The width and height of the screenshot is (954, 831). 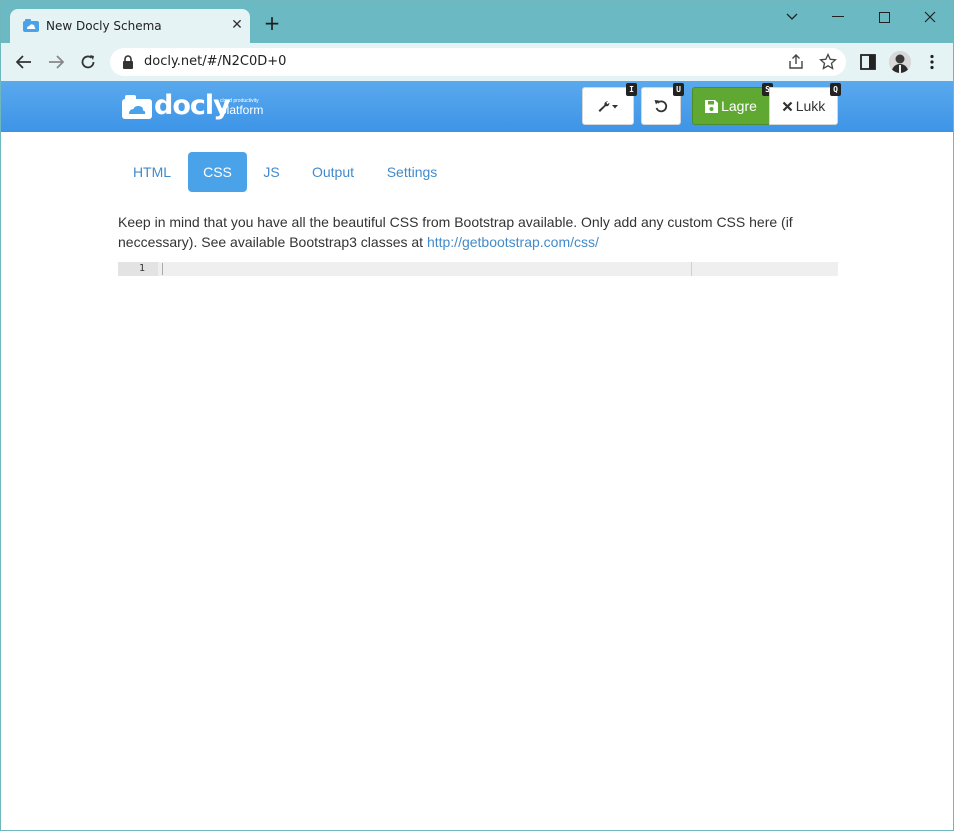 I want to click on tab-html: HTML, so click(x=152, y=172).